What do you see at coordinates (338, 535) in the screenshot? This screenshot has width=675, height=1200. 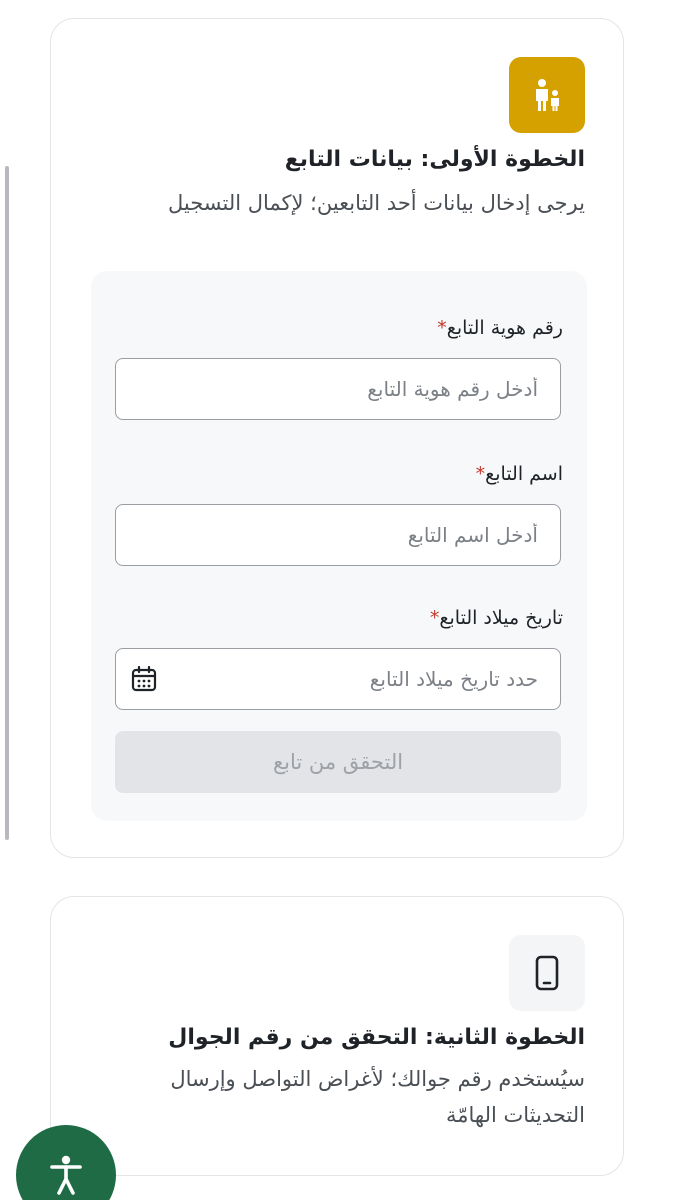 I see `dependent-name-input` at bounding box center [338, 535].